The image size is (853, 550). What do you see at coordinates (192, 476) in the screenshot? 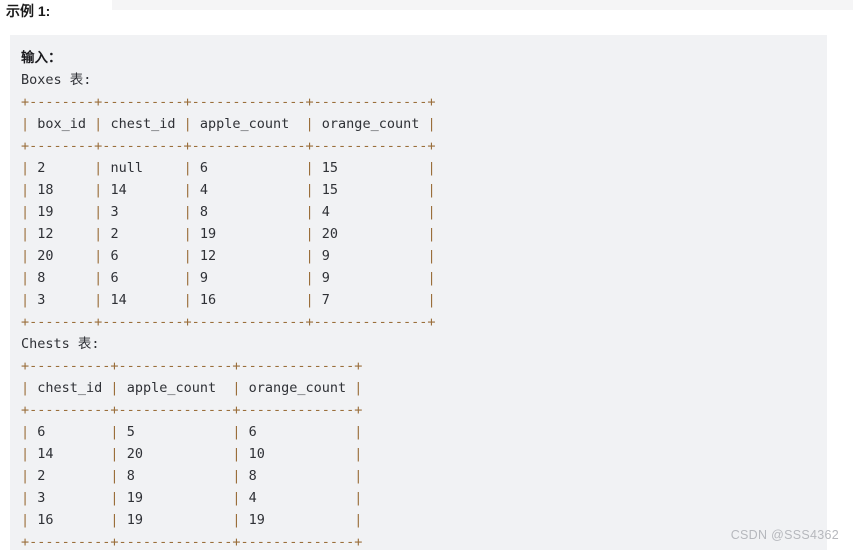
I see `table-row: | 2 | 8 | 8 |` at bounding box center [192, 476].